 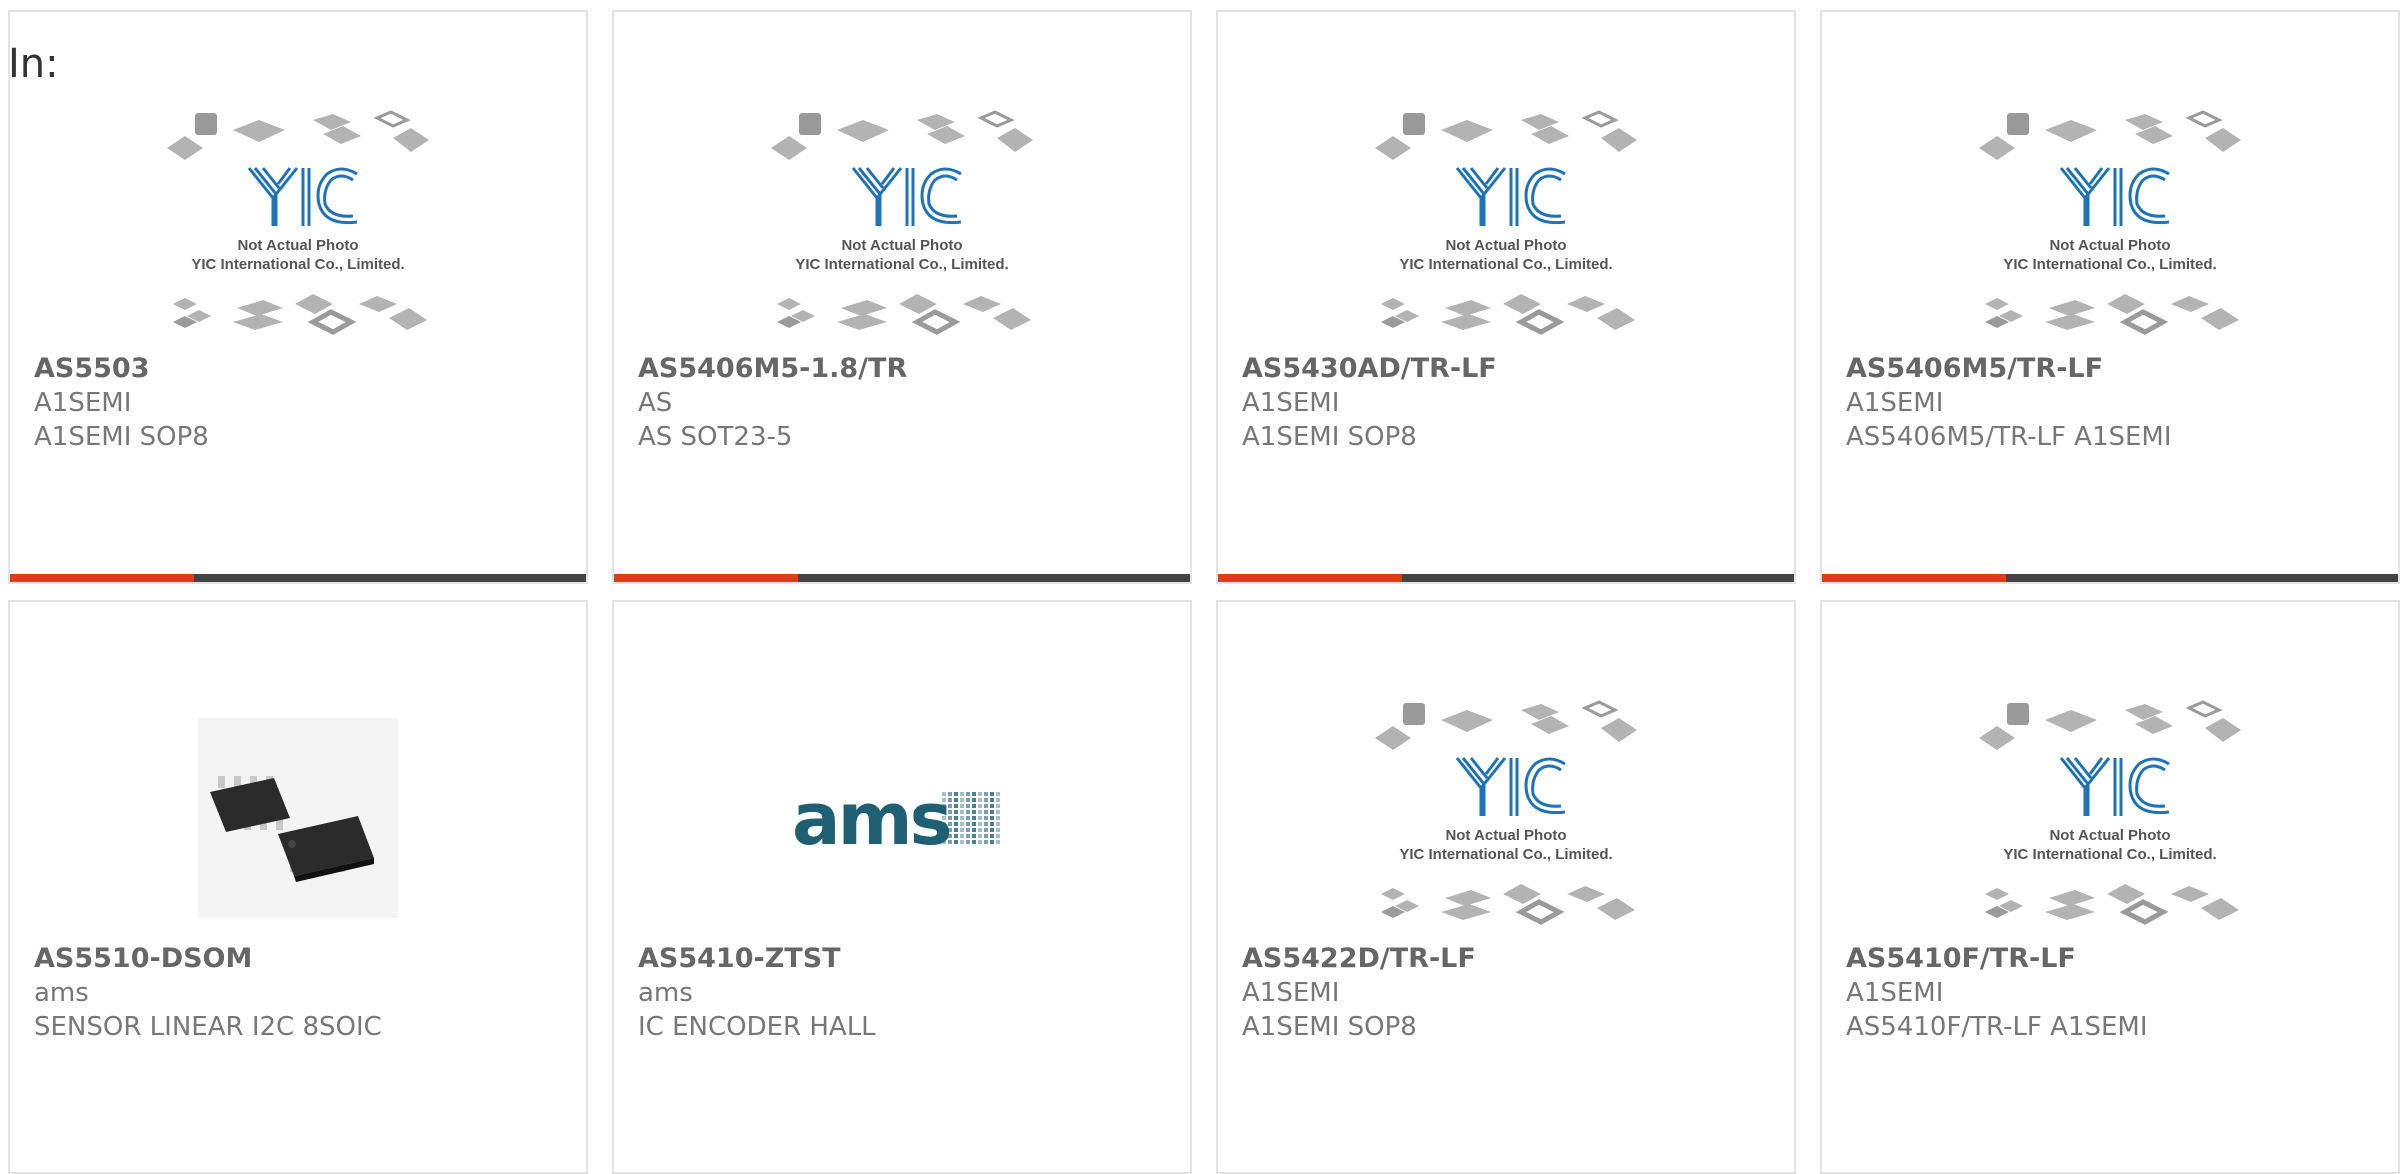 I want to click on product-image: ams, so click(x=902, y=818).